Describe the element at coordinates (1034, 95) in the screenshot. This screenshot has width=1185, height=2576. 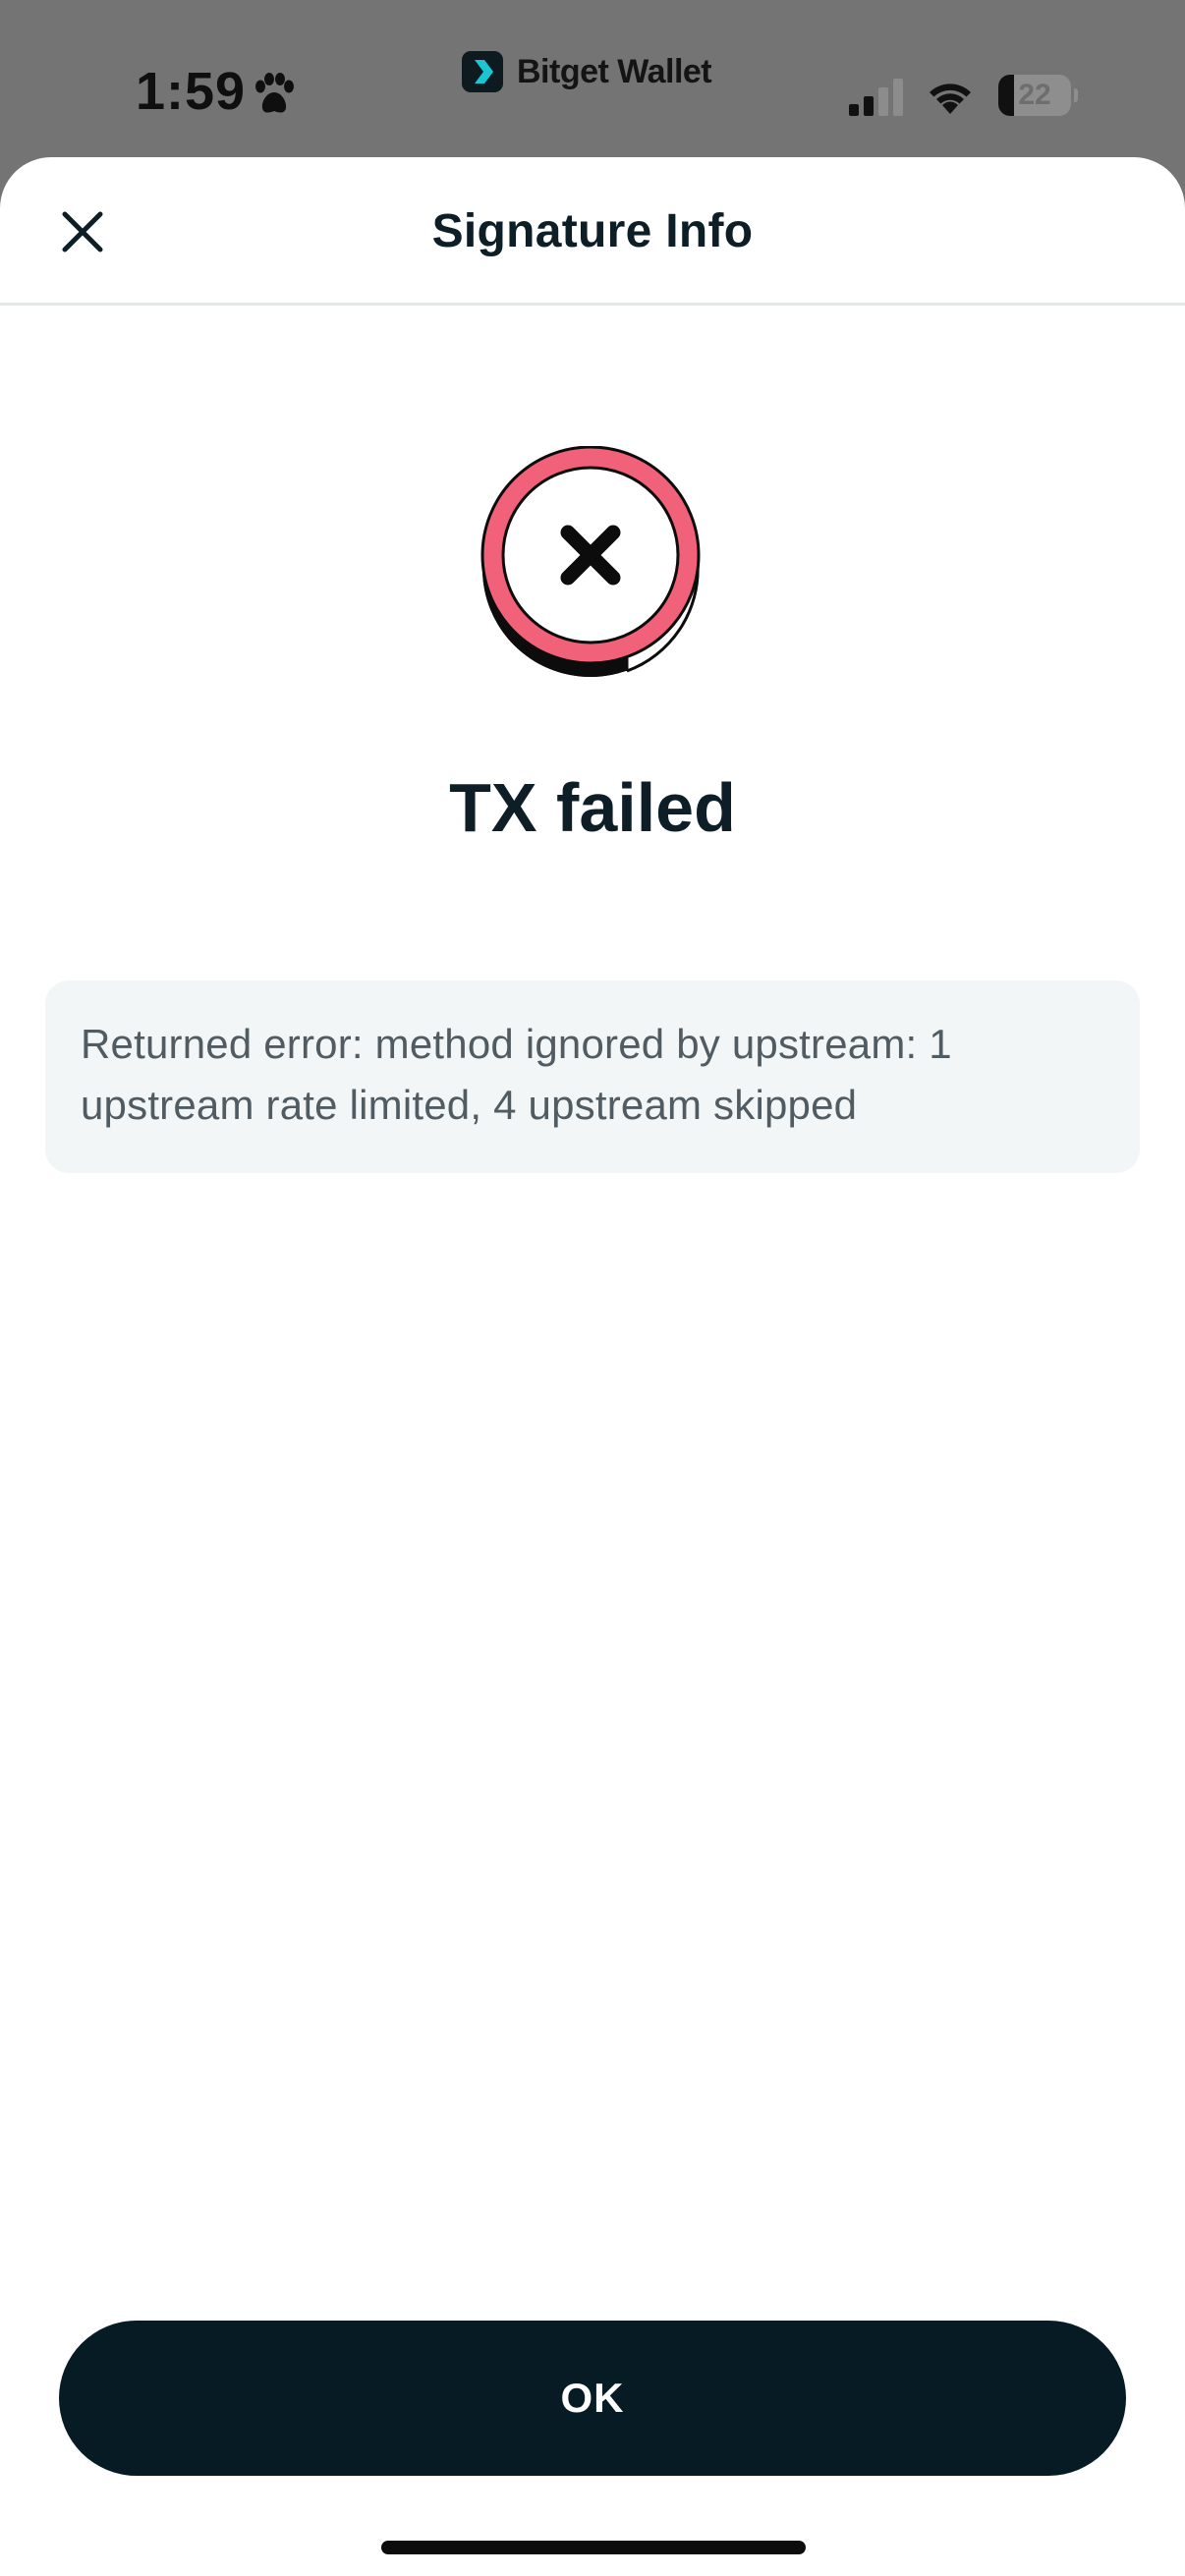
I see `battery-percent: 22` at that location.